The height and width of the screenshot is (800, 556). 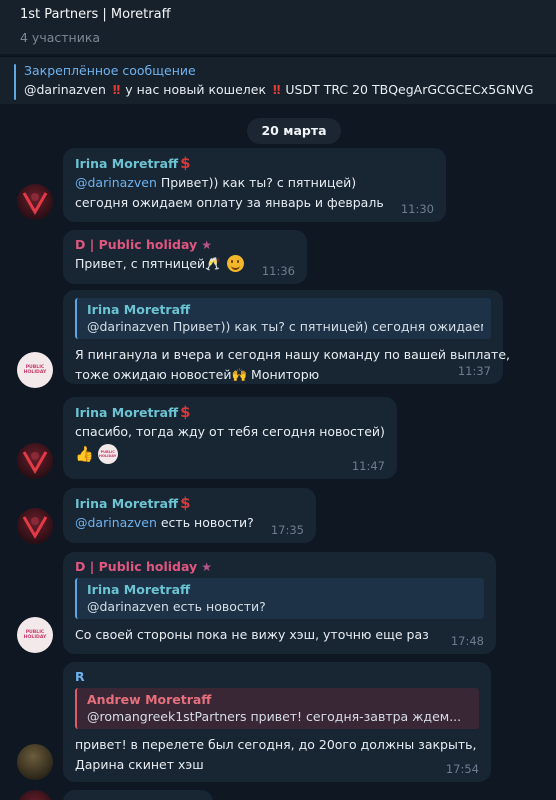 What do you see at coordinates (138, 795) in the screenshot?
I see `message-bubble-partial` at bounding box center [138, 795].